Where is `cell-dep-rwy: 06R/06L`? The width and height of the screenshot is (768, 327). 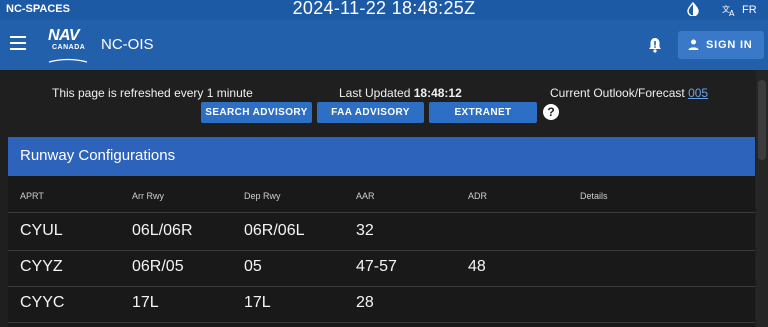
cell-dep-rwy: 06R/06L is located at coordinates (274, 230).